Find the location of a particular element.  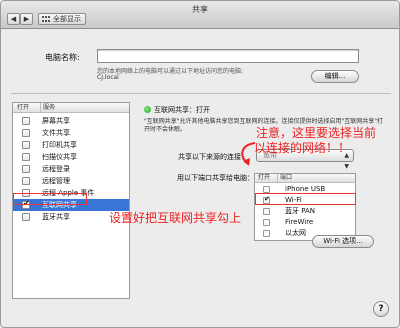

highlight-box-wifi is located at coordinates (305, 199).